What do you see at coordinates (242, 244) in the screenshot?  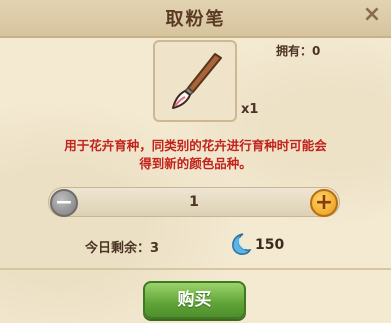 I see `moon-icon` at bounding box center [242, 244].